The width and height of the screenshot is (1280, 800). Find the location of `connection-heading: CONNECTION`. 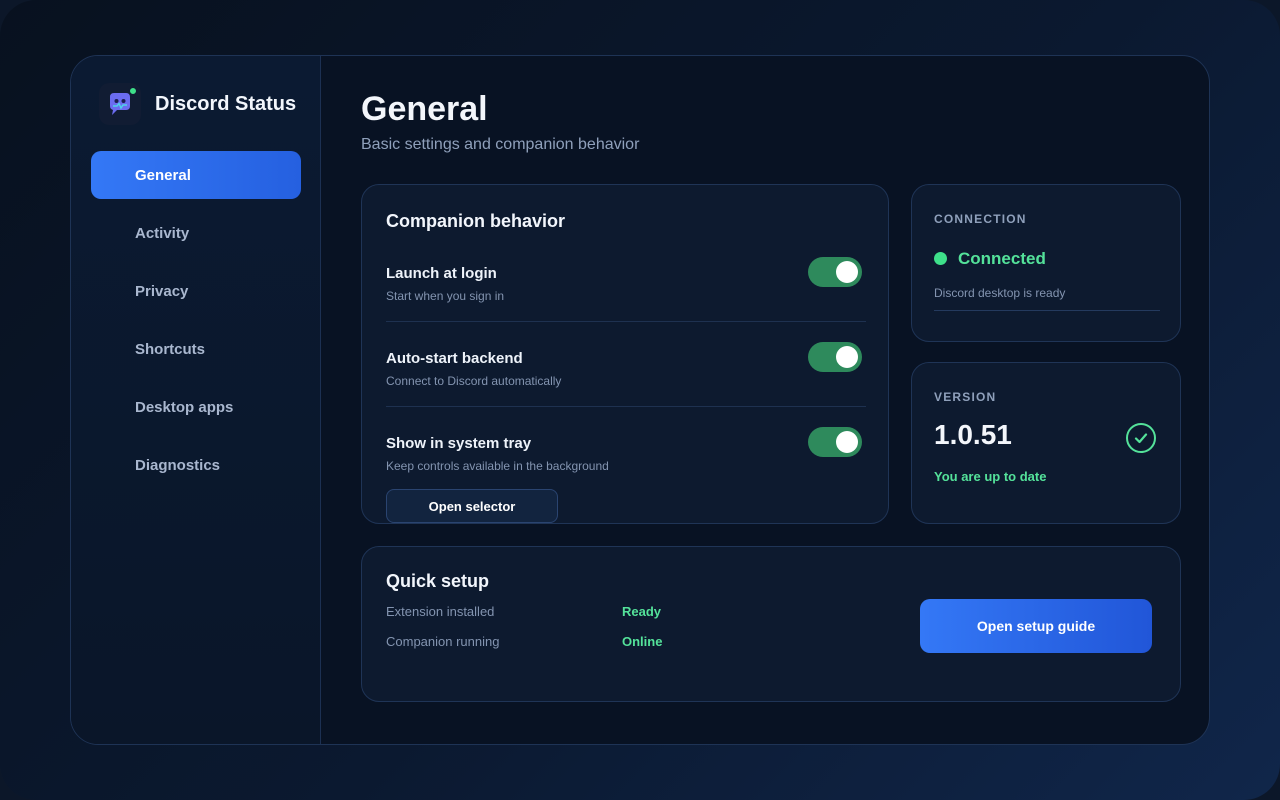

connection-heading: CONNECTION is located at coordinates (980, 219).